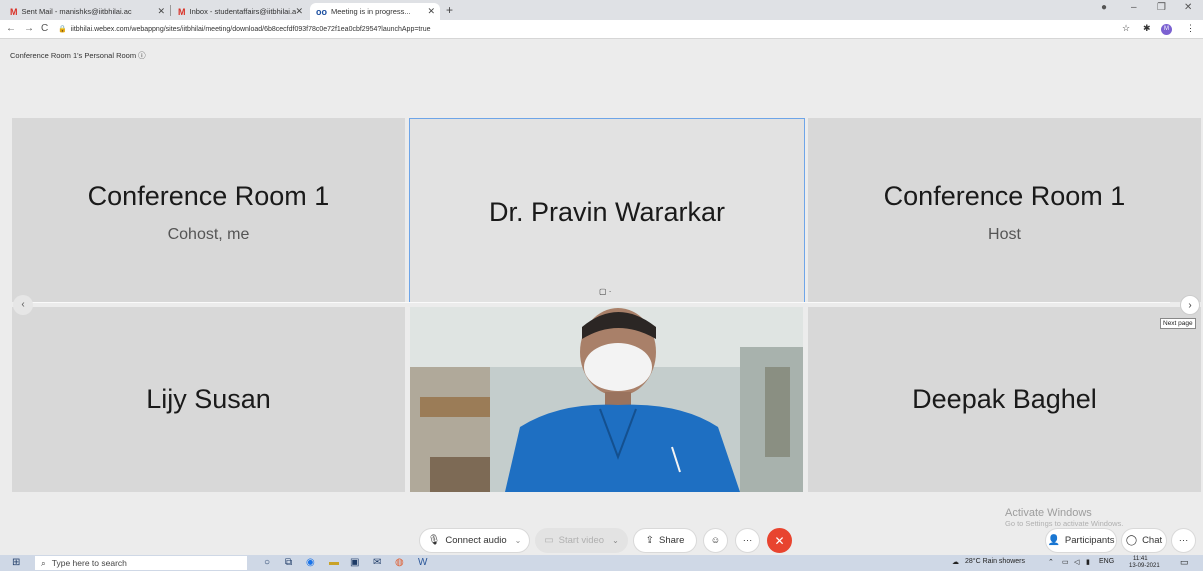  What do you see at coordinates (1166, 29) in the screenshot?
I see `profile-avatar: M` at bounding box center [1166, 29].